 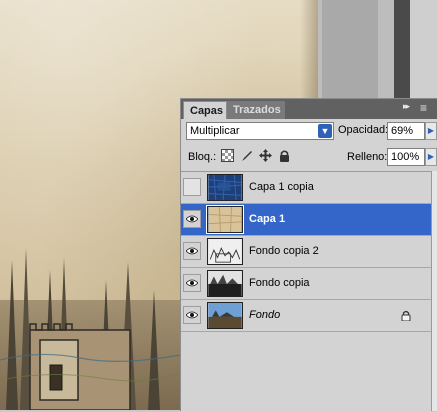 I want to click on layer-name: Fondo copia, so click(x=279, y=283).